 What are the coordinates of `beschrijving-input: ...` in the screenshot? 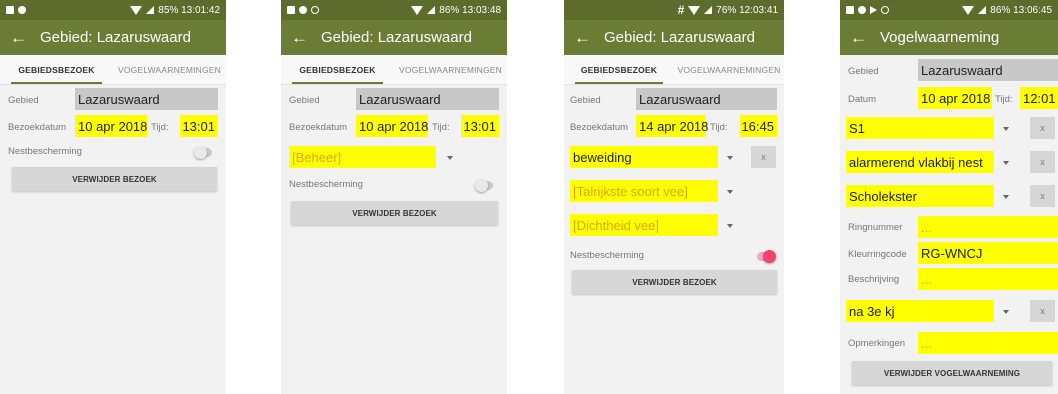 It's located at (988, 279).